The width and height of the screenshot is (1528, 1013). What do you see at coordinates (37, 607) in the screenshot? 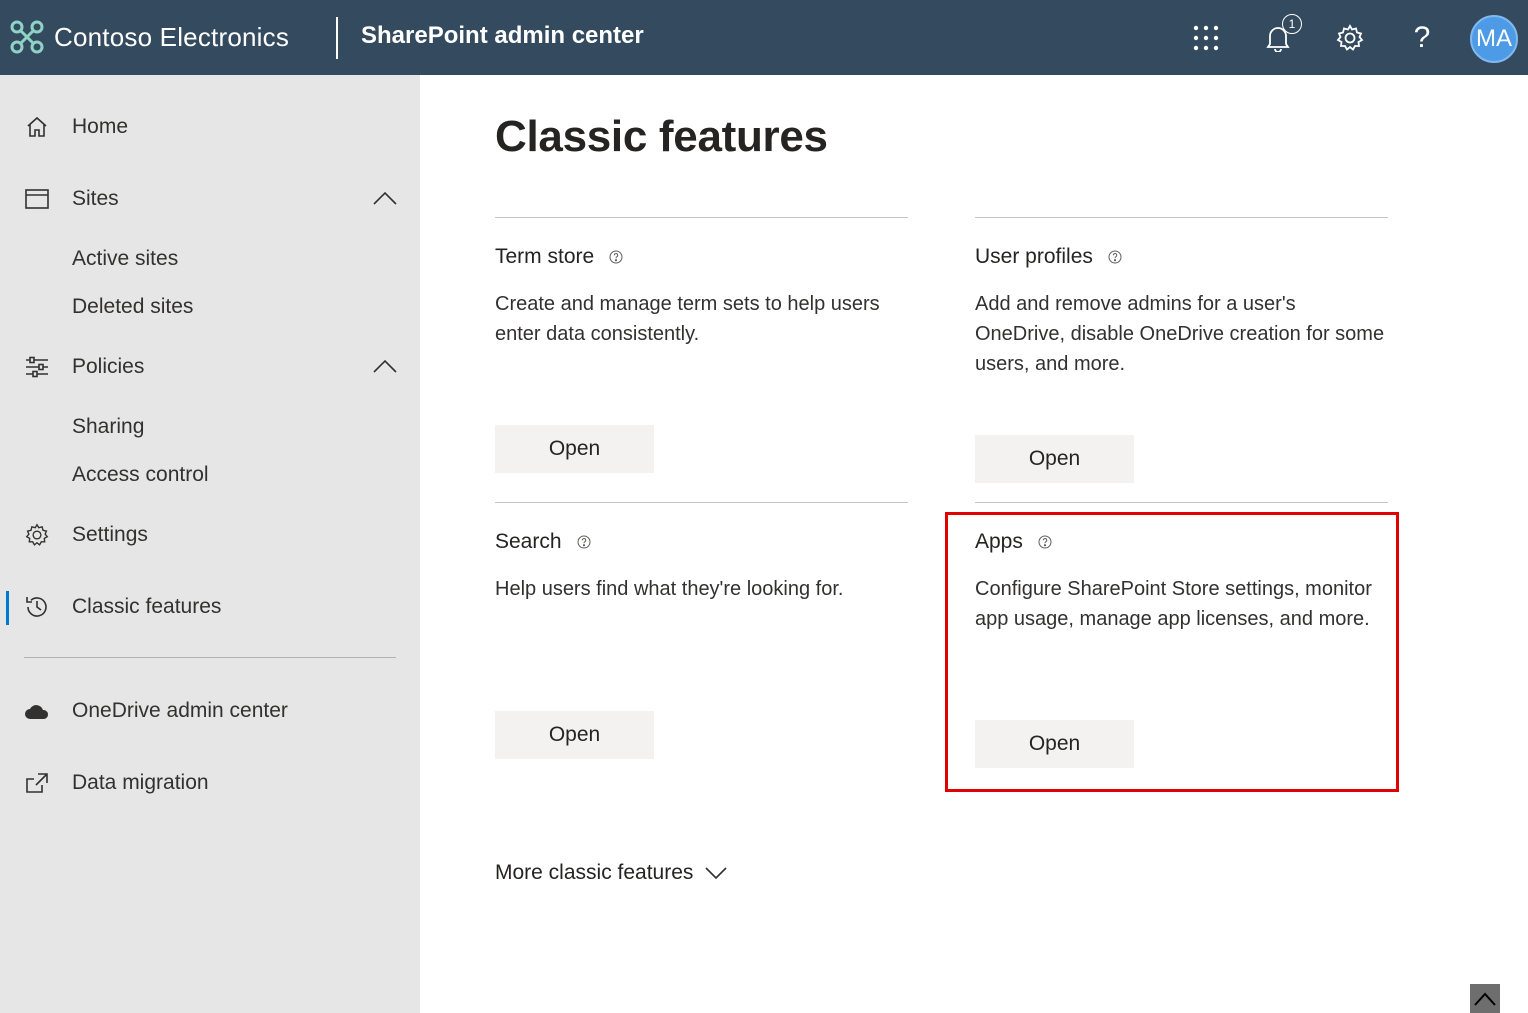
I see `history-icon` at bounding box center [37, 607].